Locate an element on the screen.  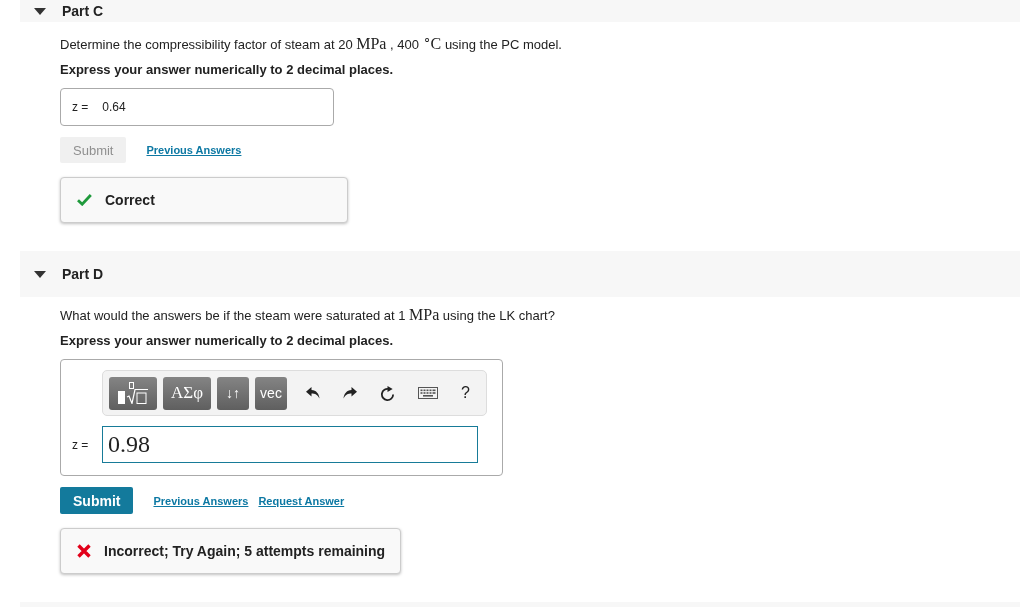
answer-input: 0.98 is located at coordinates (290, 445).